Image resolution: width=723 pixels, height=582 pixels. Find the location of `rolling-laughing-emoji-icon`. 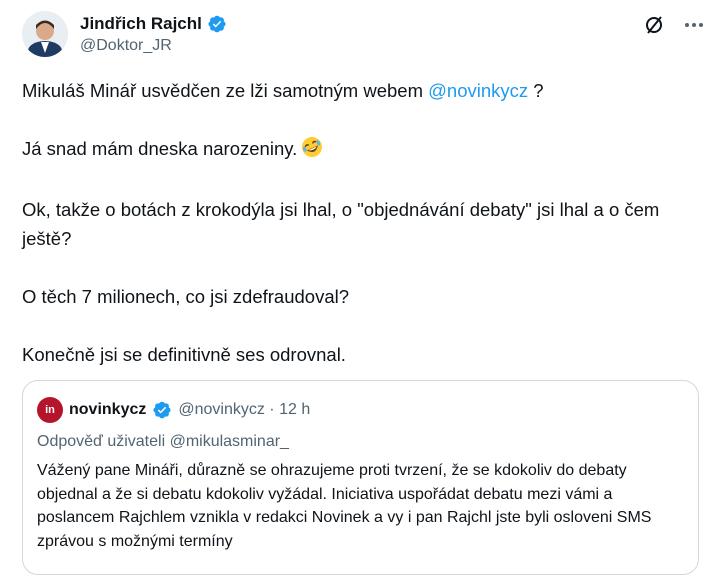

rolling-laughing-emoji-icon is located at coordinates (312, 151).